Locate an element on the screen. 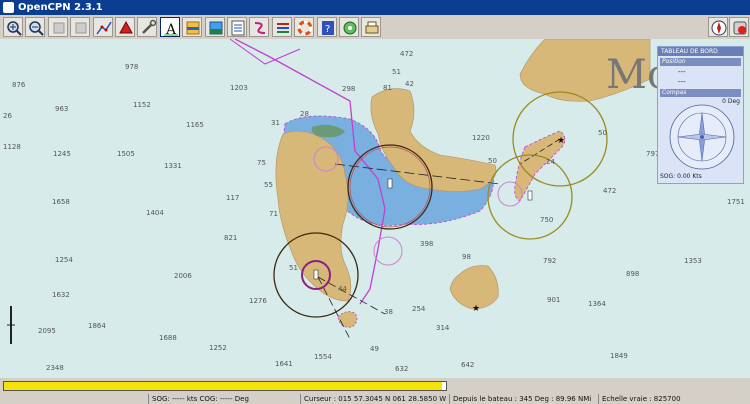 Image resolution: width=750 pixels, height=404 pixels. magnifier-minus-icon is located at coordinates (37, 28).